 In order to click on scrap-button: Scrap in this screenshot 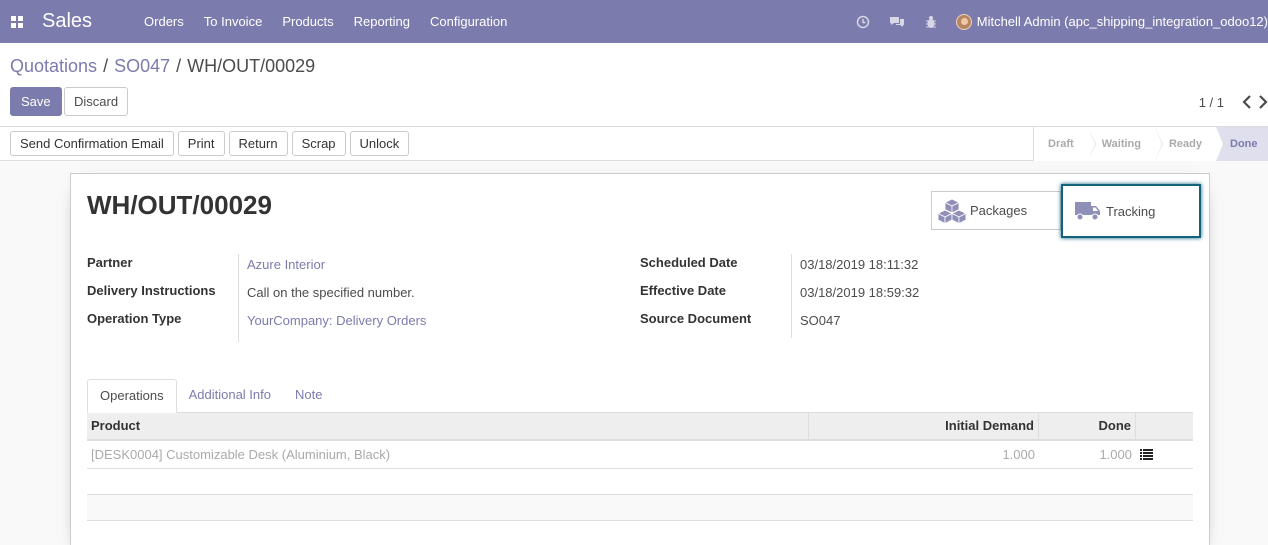, I will do `click(318, 143)`.